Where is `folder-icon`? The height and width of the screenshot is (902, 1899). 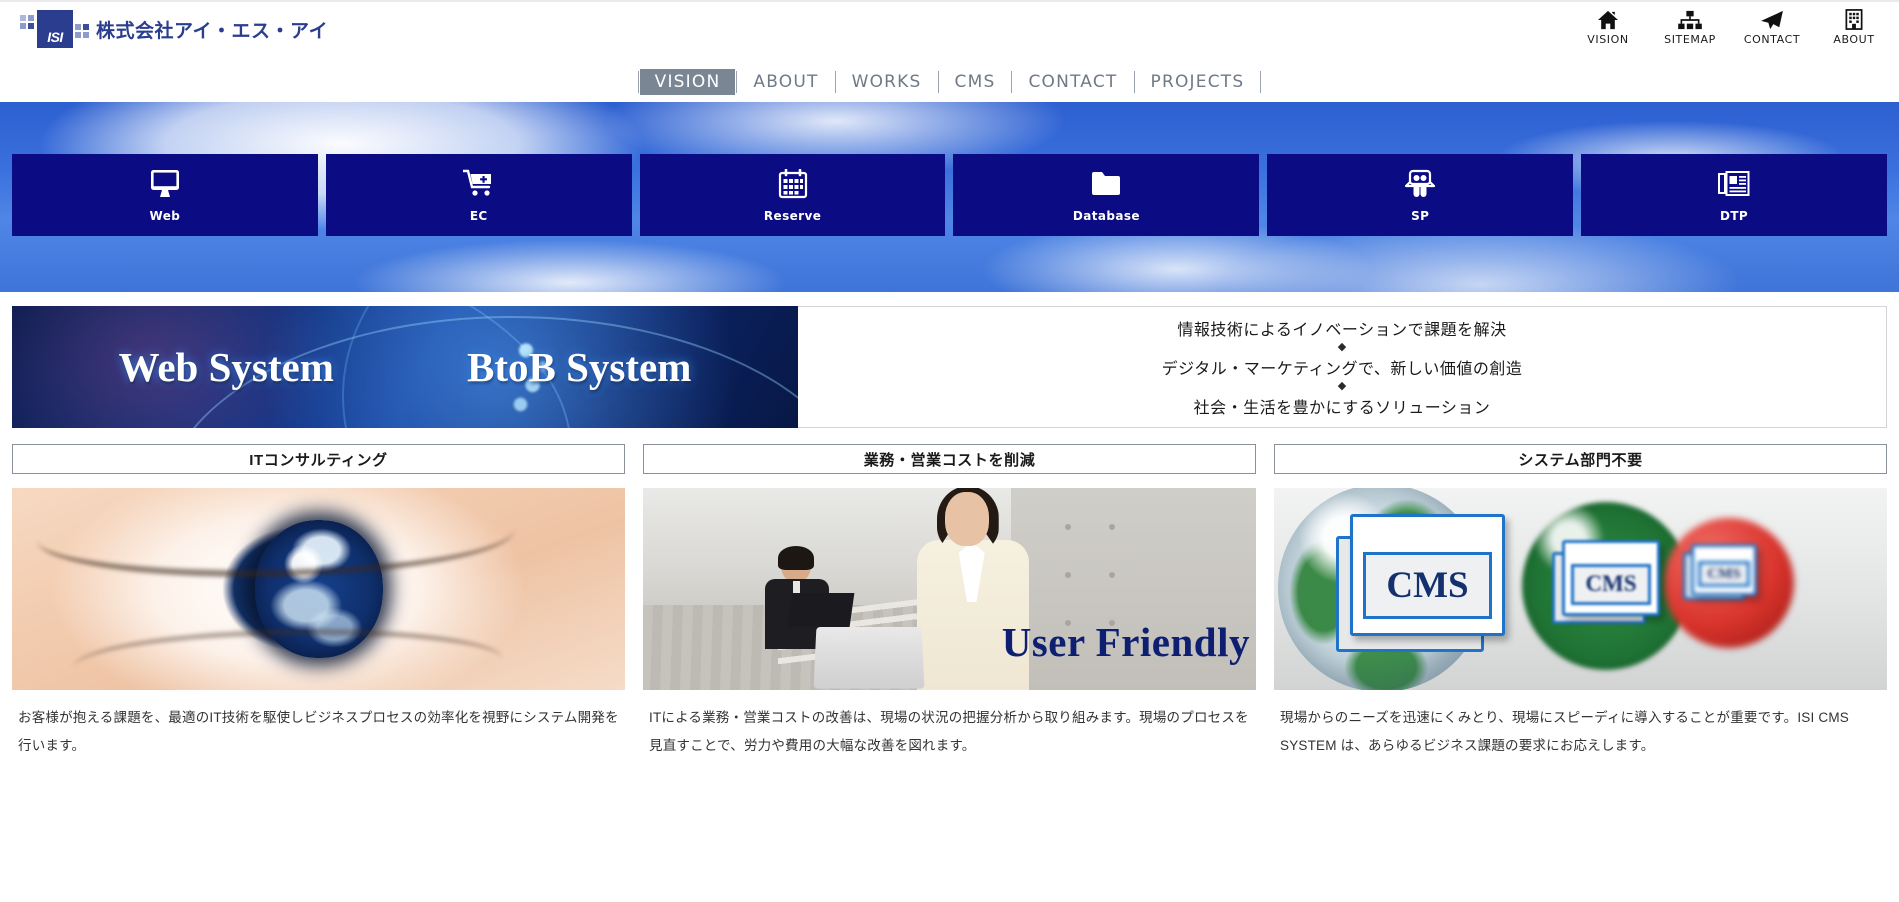
folder-icon is located at coordinates (1106, 184).